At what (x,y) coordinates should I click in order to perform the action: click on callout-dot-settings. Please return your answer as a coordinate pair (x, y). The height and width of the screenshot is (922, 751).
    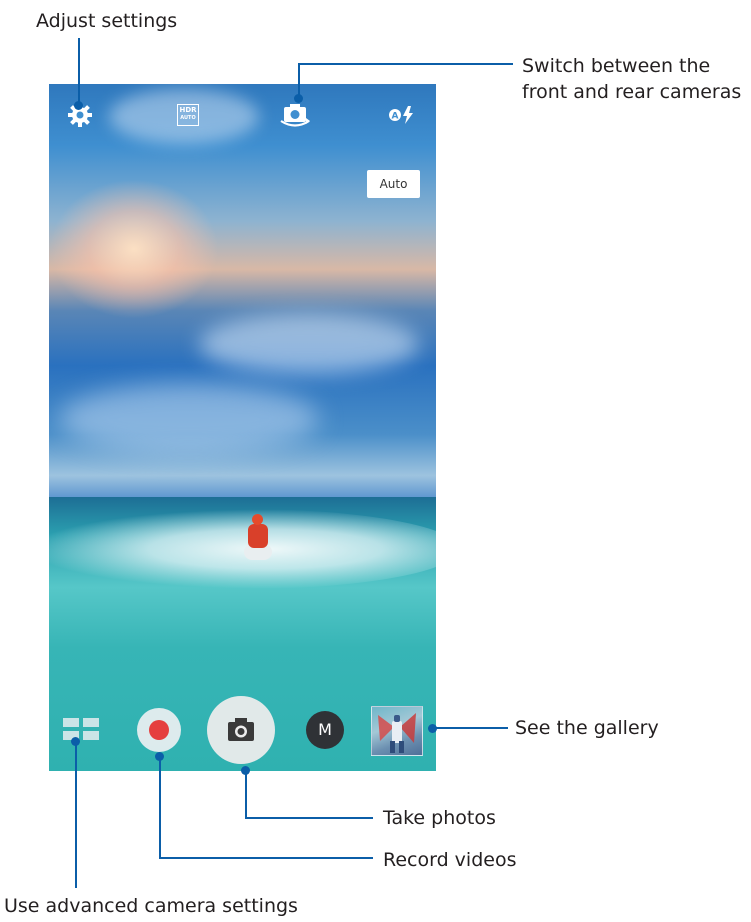
    Looking at the image, I should click on (78, 105).